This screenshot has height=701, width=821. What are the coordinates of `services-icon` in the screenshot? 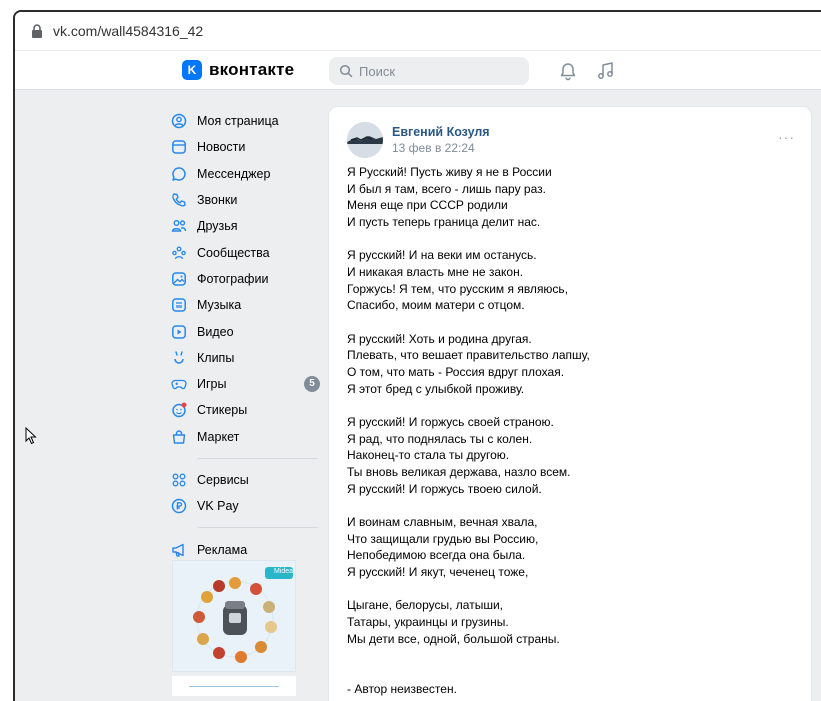 It's located at (179, 480).